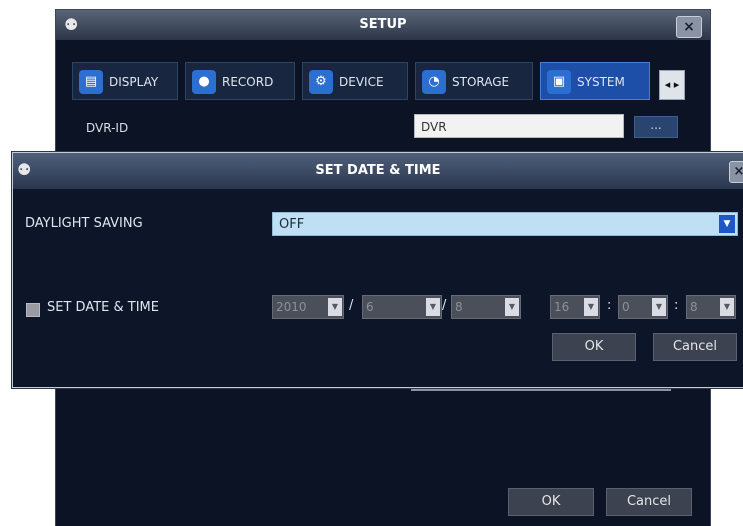 The image size is (743, 526). What do you see at coordinates (626, 307) in the screenshot?
I see `minute-value: 0` at bounding box center [626, 307].